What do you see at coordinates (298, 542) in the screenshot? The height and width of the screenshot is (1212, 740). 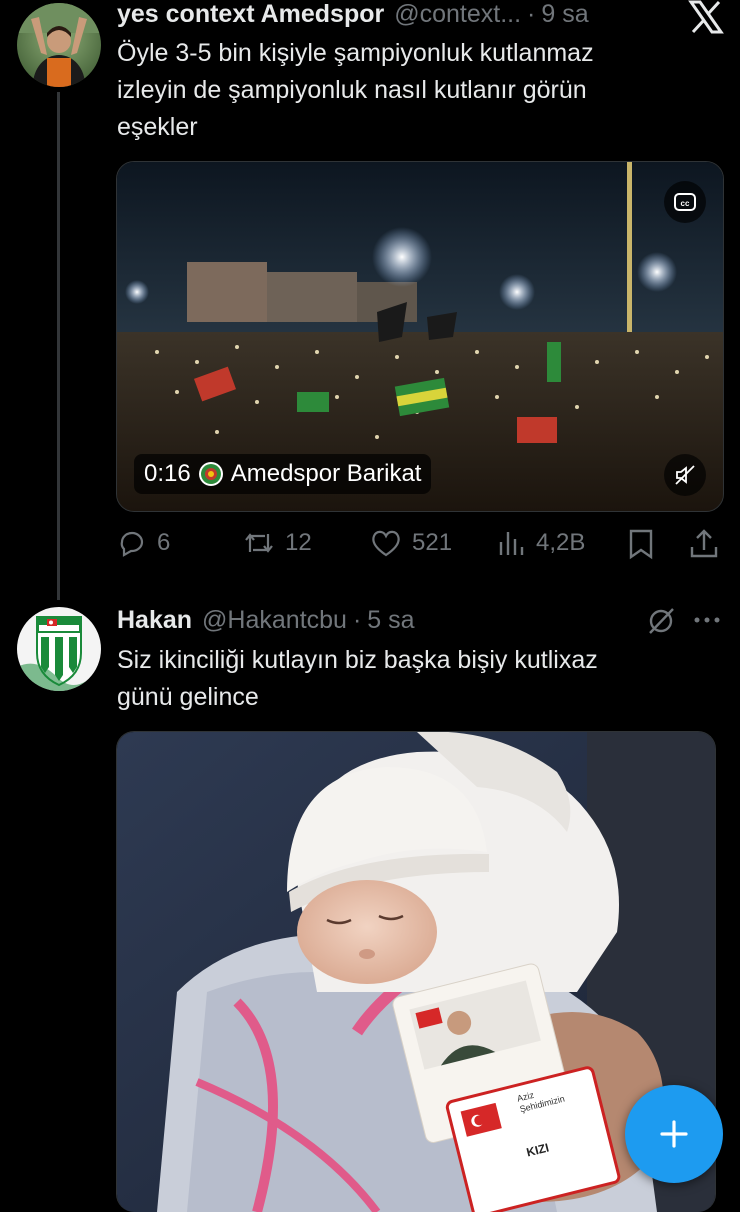 I see `repost-count: 12` at bounding box center [298, 542].